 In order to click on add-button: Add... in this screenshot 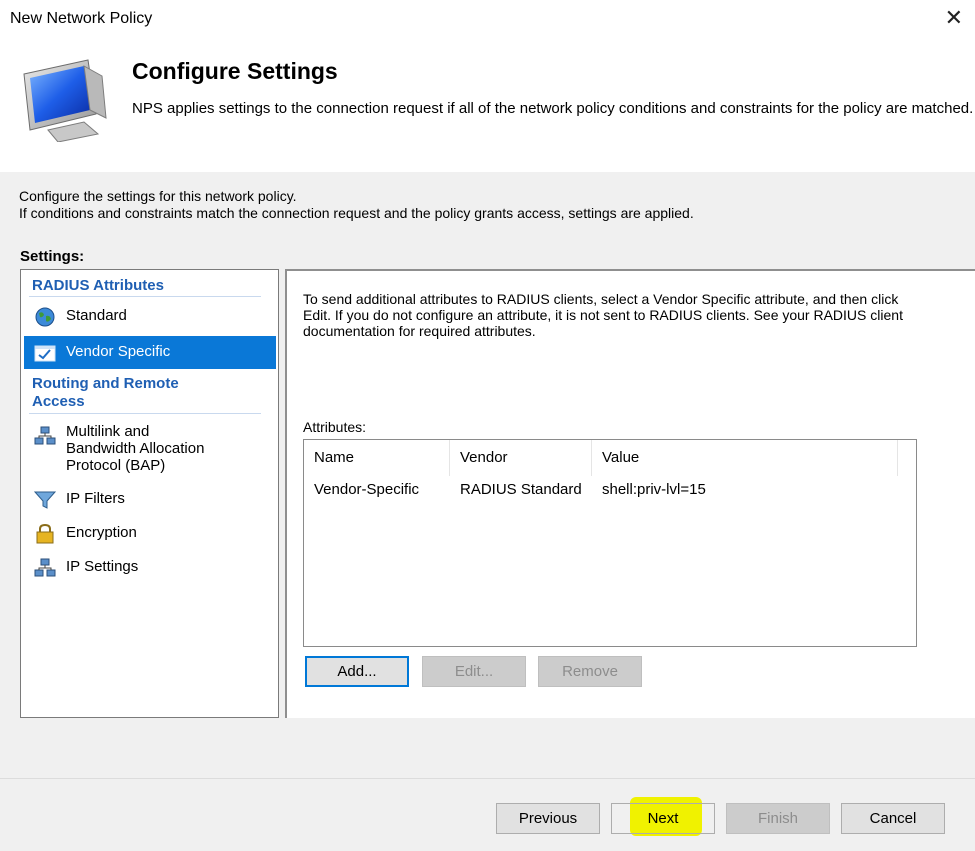, I will do `click(357, 671)`.